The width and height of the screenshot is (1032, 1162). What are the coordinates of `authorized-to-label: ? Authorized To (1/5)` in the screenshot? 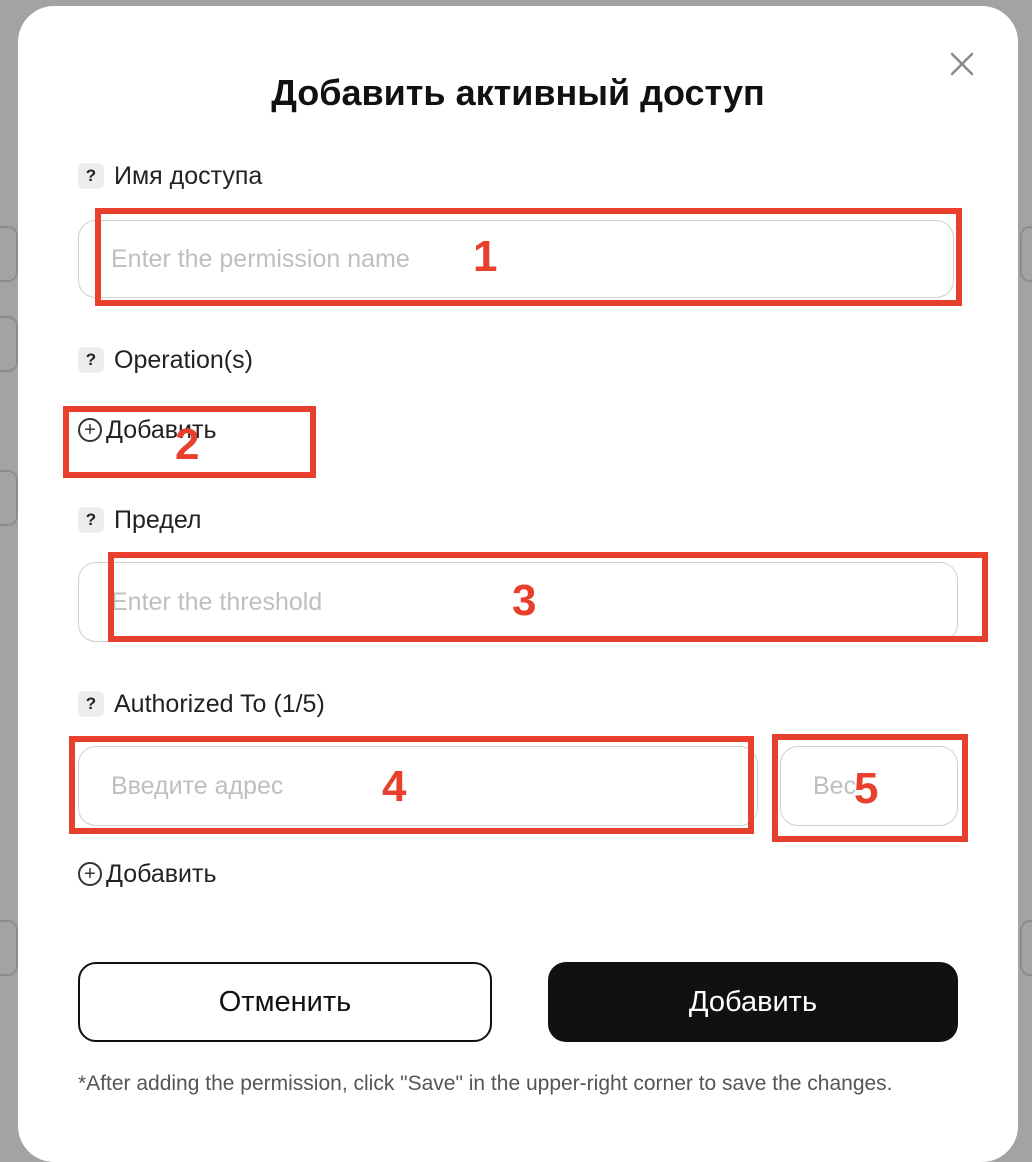 It's located at (201, 704).